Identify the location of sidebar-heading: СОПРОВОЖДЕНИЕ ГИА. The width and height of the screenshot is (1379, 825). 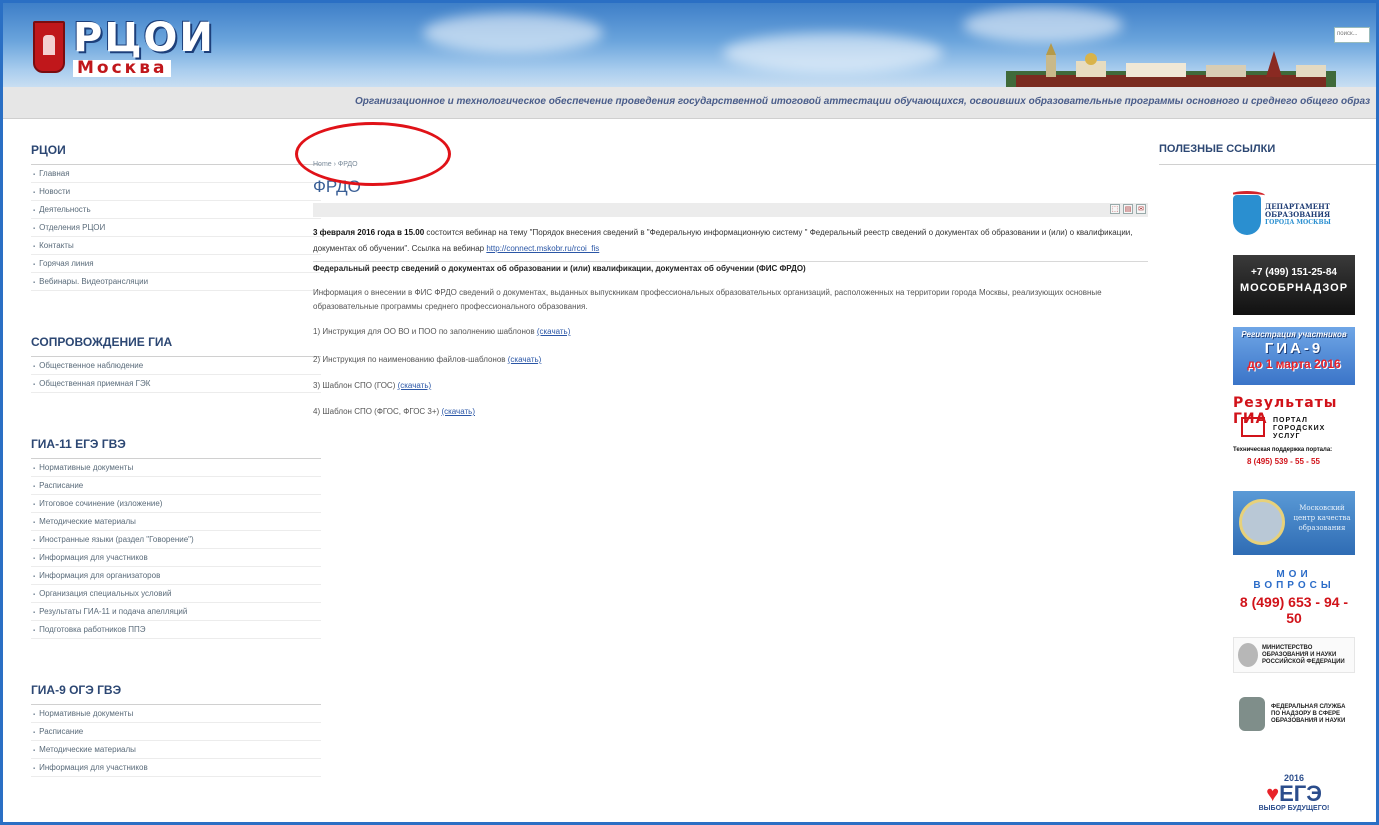
(176, 346).